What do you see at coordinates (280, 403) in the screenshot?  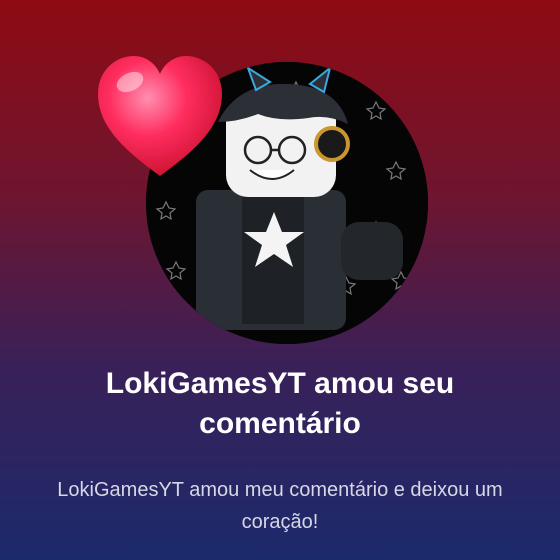 I see `notification-title: LokiGamesYT amou seu comentário` at bounding box center [280, 403].